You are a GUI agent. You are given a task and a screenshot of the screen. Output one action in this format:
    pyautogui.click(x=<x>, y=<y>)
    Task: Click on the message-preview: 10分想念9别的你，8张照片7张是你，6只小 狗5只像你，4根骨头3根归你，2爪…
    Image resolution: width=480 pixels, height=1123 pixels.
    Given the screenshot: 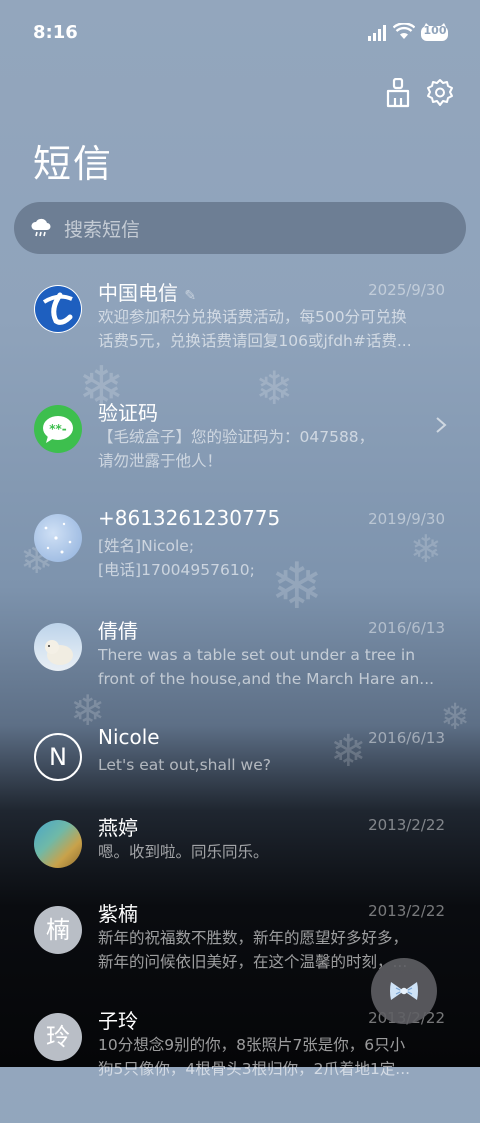 What is the action you would take?
    pyautogui.click(x=254, y=1057)
    